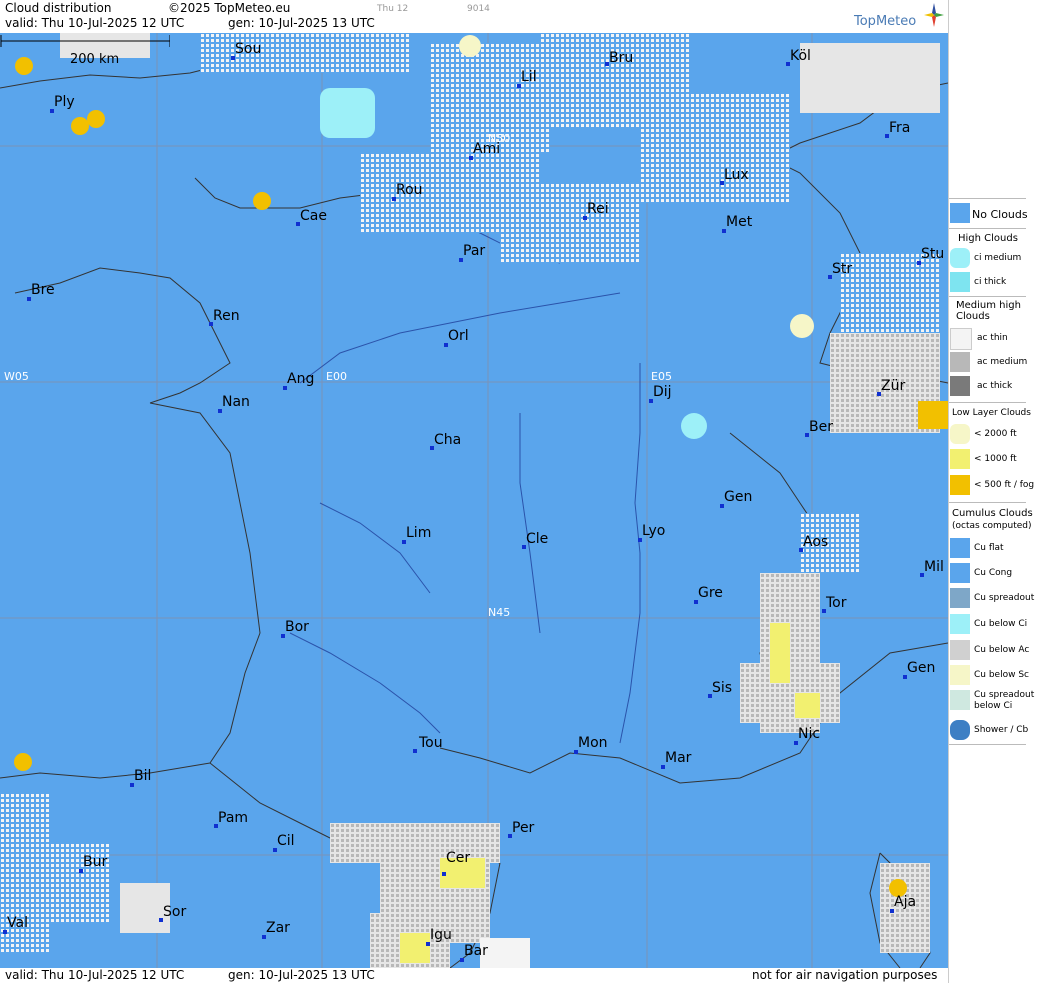 This screenshot has height=983, width=1039. I want to click on legend-ci-medium: ci medium, so click(998, 258).